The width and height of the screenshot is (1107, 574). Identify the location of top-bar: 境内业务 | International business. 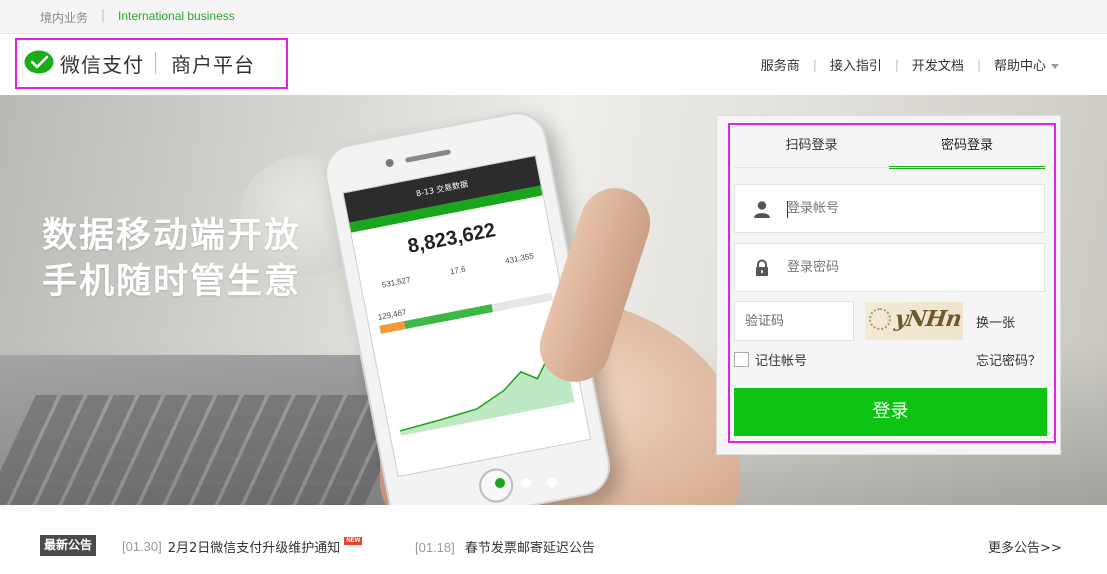
(553, 17).